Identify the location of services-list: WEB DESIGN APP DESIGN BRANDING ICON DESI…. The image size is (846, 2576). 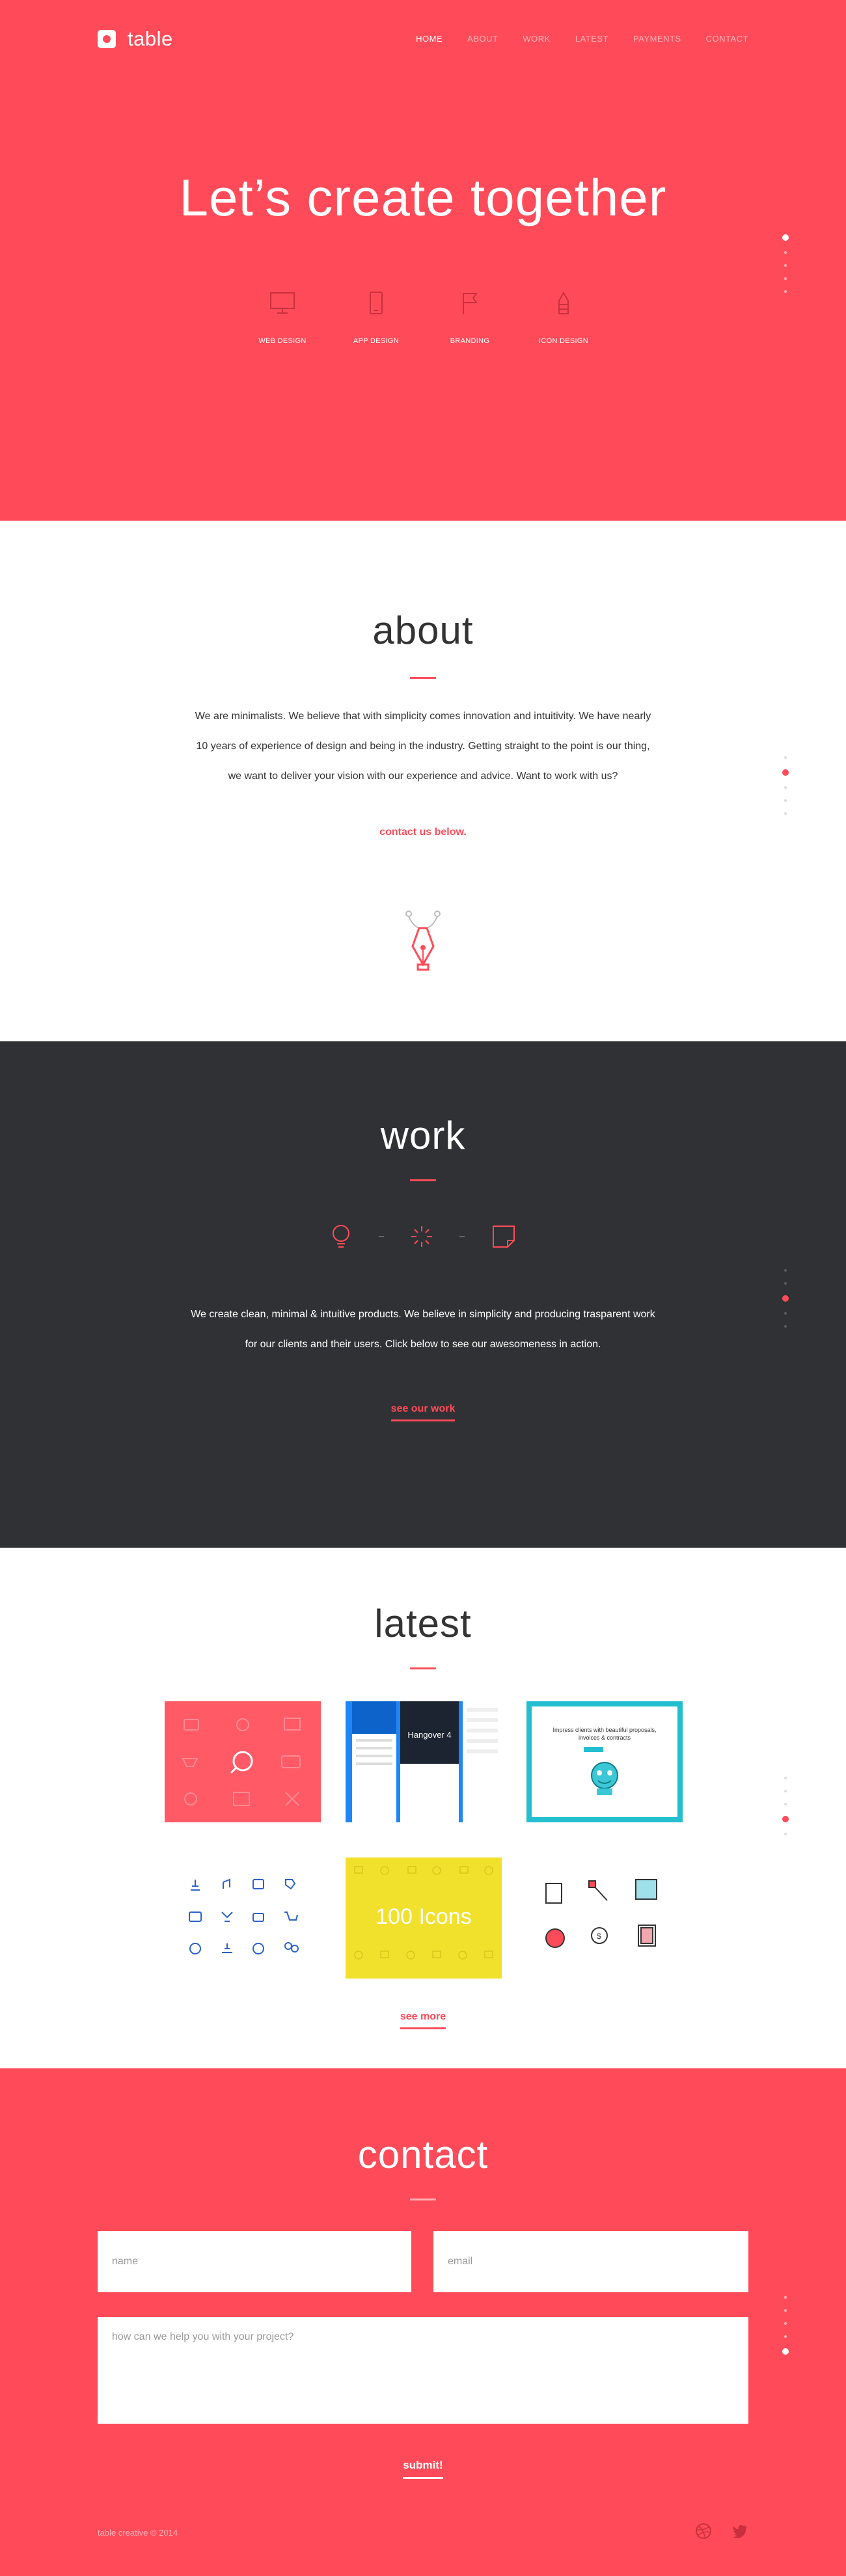
(423, 319).